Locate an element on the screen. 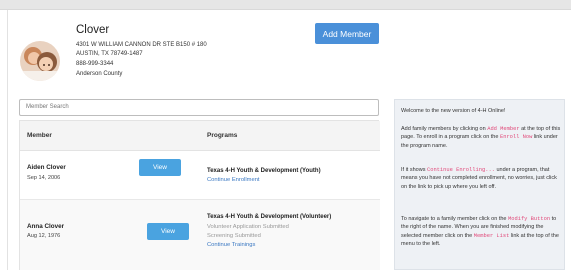  family-name: Clover is located at coordinates (93, 30).